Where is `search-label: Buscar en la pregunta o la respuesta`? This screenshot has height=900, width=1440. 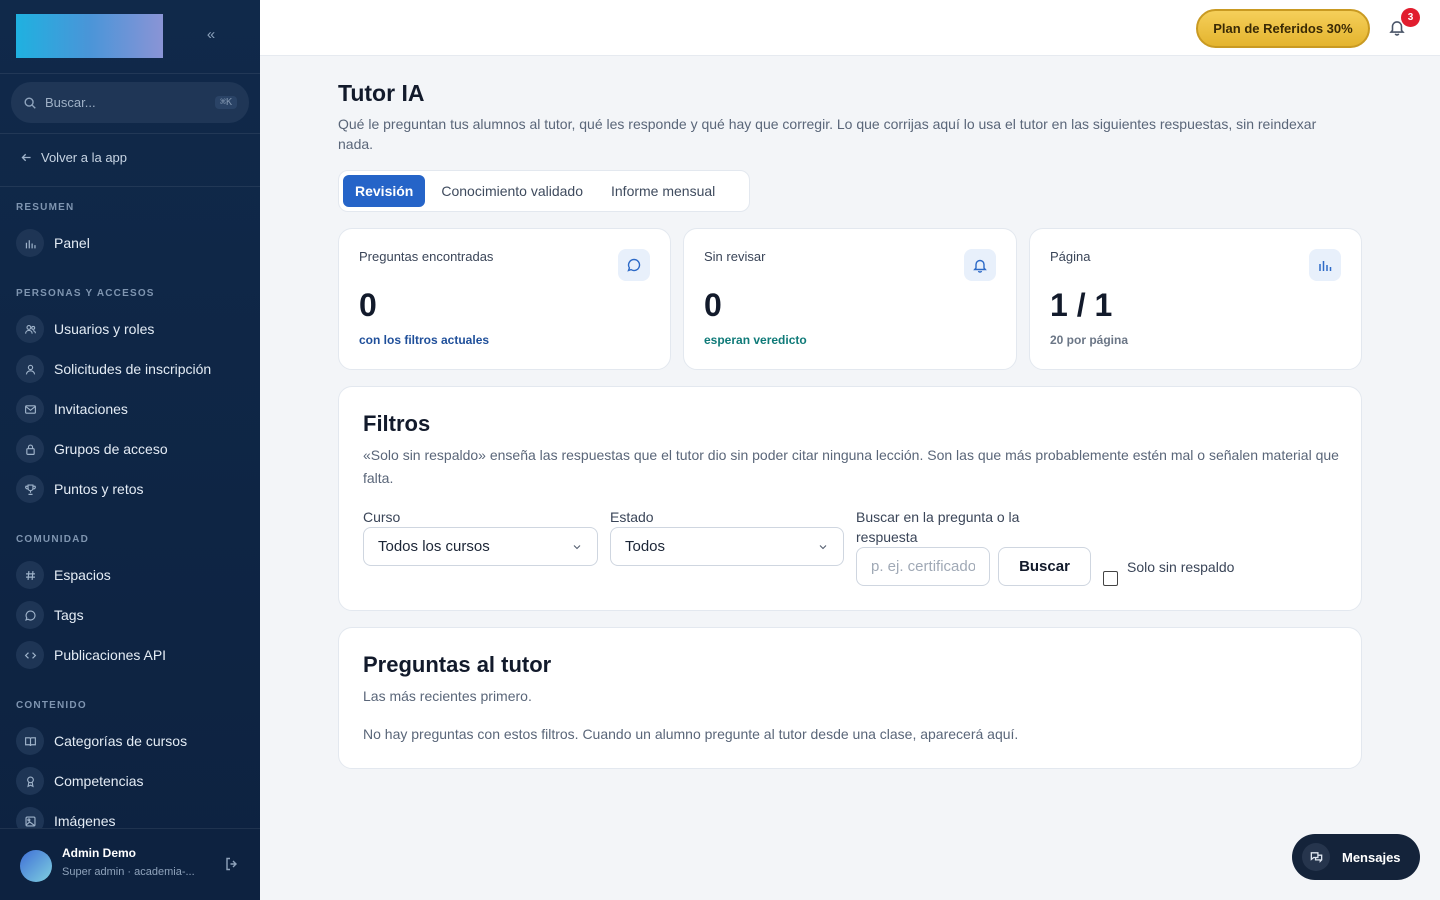 search-label: Buscar en la pregunta o la respuesta is located at coordinates (938, 527).